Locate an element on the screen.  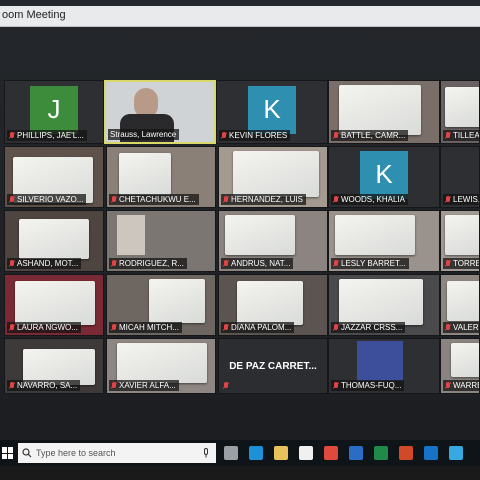
participant-name: HERNANDEZ, LUIS is located at coordinates (264, 199).